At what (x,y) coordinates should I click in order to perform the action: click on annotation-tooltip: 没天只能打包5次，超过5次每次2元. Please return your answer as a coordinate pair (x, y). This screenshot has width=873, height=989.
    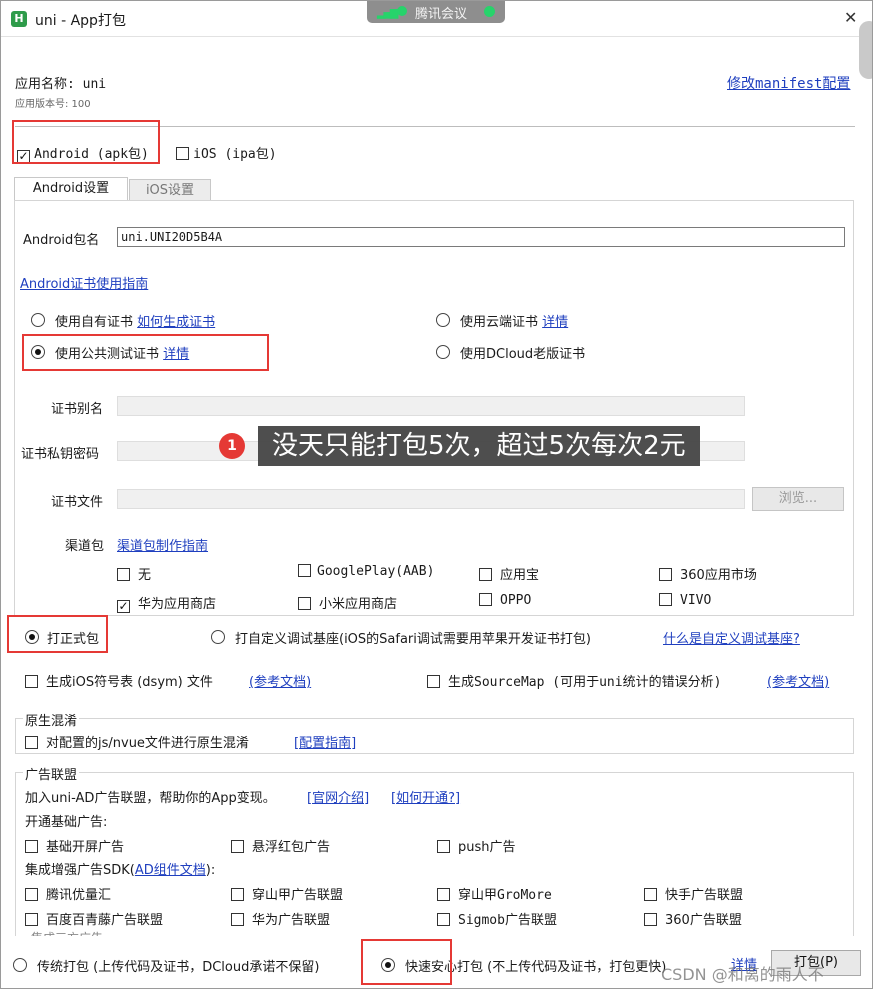
    Looking at the image, I should click on (479, 446).